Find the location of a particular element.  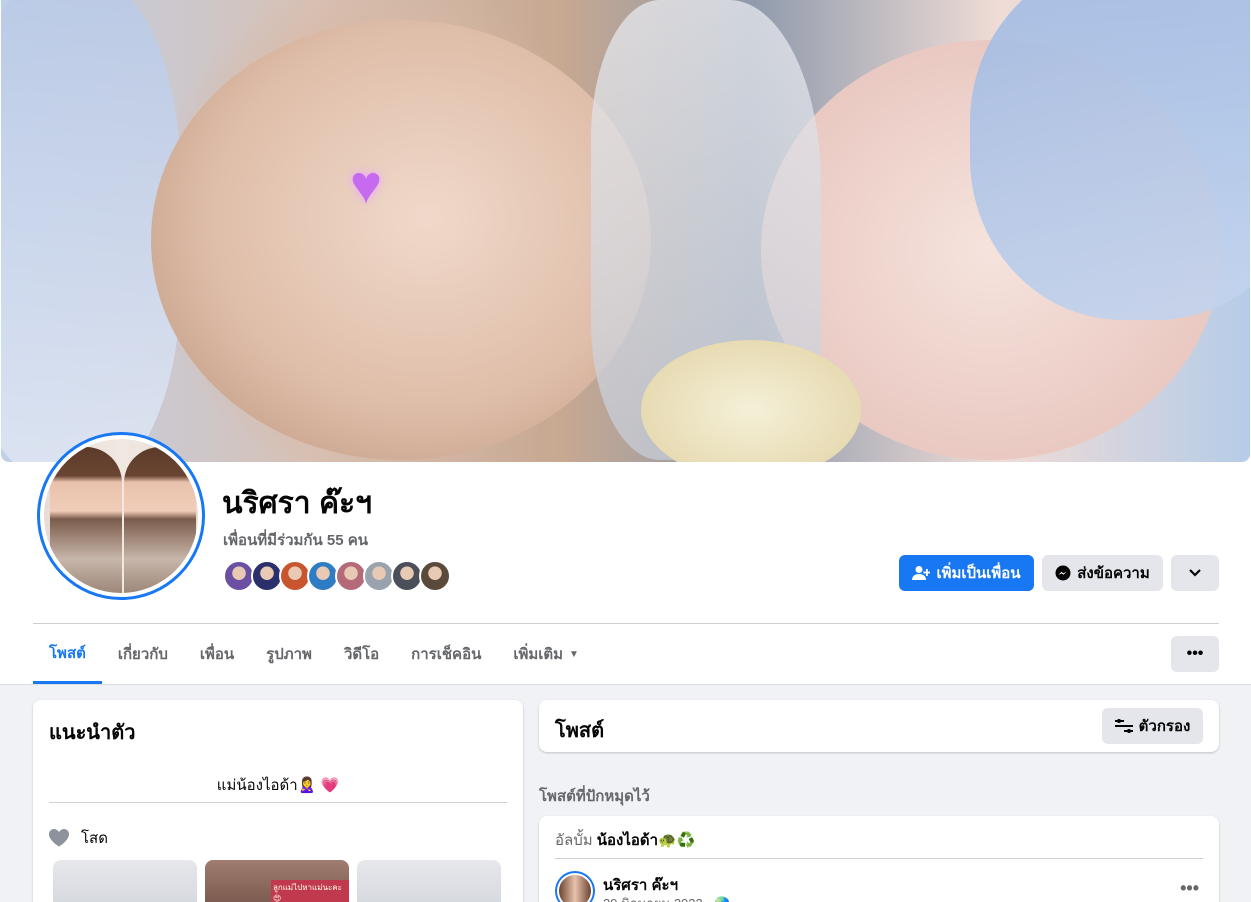

add-friend-label: เพิ่มเป็นเพื่อน is located at coordinates (978, 573).